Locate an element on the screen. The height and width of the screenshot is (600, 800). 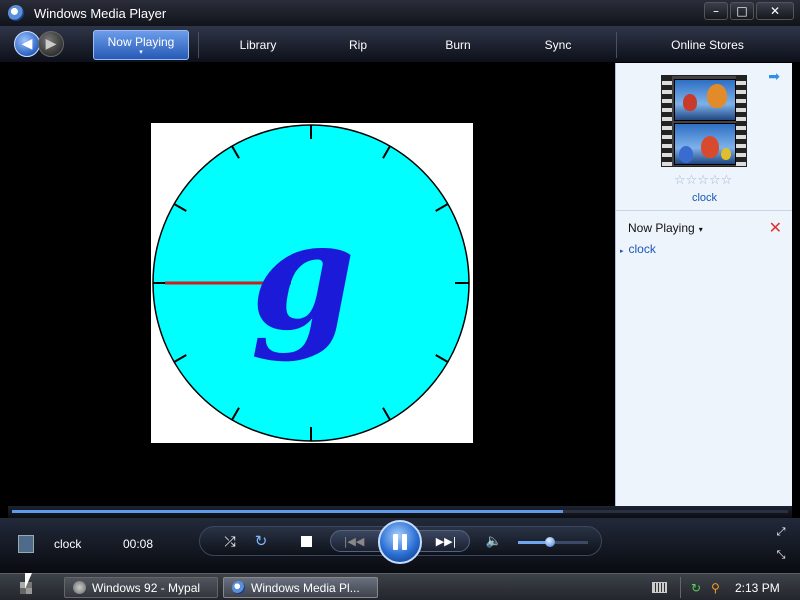
system-clock: 2:13 PM is located at coordinates (757, 588).